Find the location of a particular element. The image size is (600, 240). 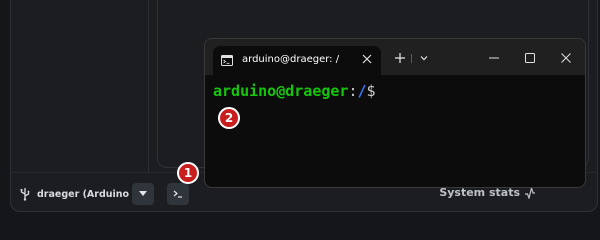

prompt-user-host: arduino@draeger is located at coordinates (281, 91).